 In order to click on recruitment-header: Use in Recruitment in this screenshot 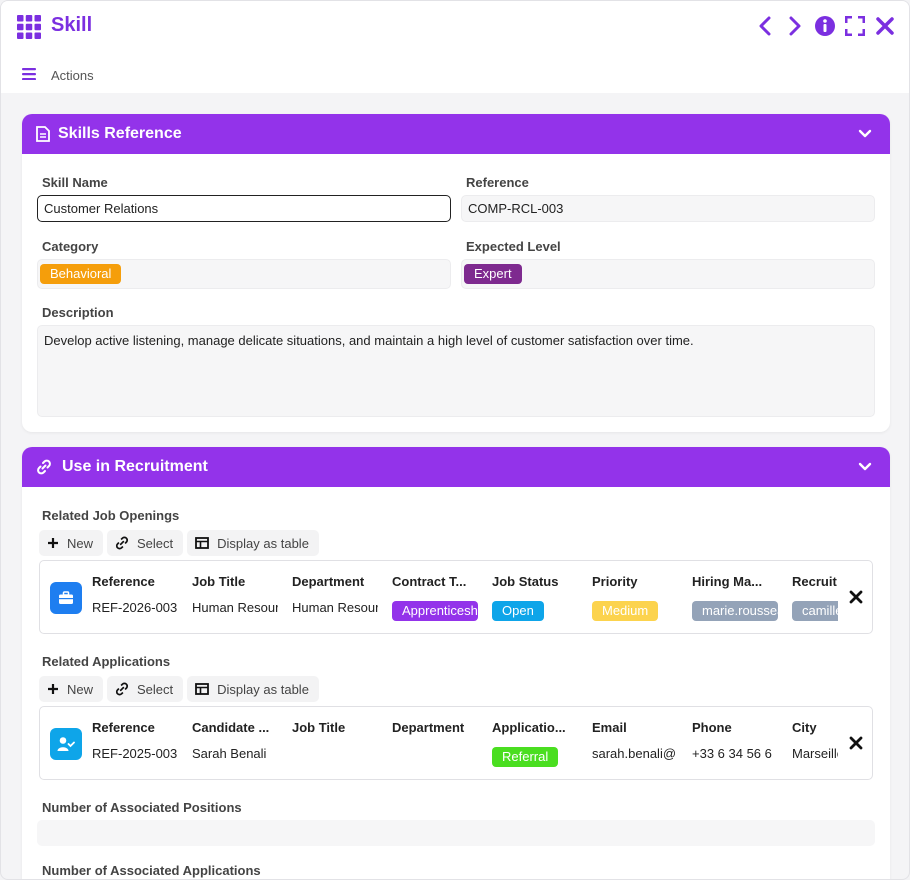, I will do `click(456, 467)`.